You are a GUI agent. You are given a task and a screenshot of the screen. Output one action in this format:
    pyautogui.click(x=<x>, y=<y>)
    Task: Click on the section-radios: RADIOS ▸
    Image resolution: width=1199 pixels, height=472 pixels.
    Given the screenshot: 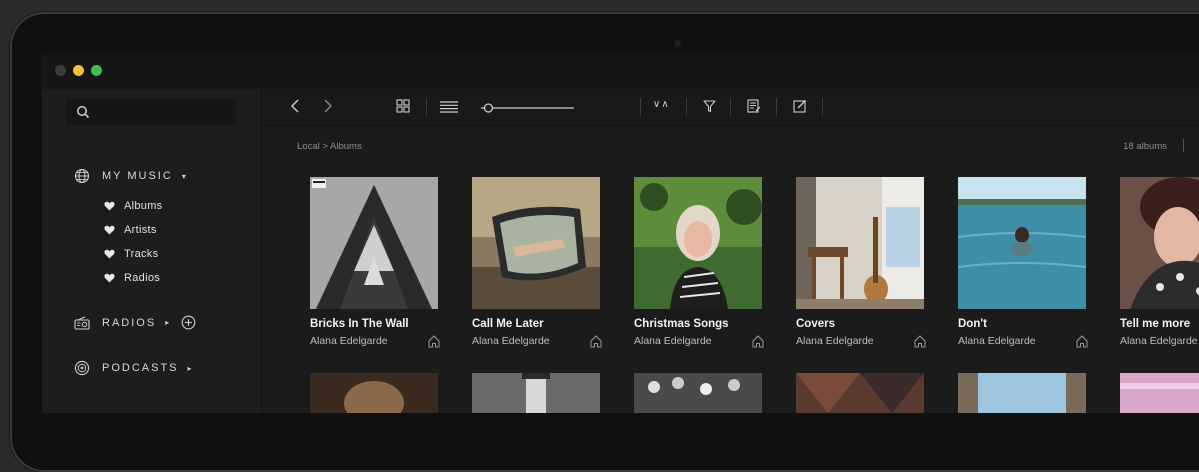 What is the action you would take?
    pyautogui.click(x=135, y=322)
    